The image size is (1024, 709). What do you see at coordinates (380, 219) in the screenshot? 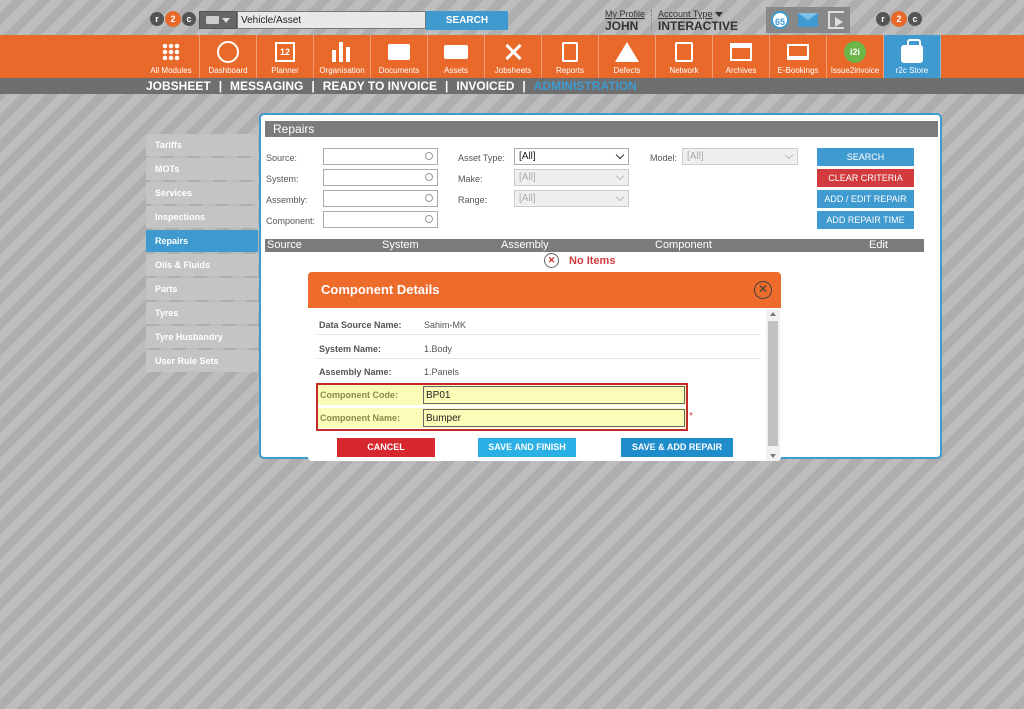
I see `component-lookup-input` at bounding box center [380, 219].